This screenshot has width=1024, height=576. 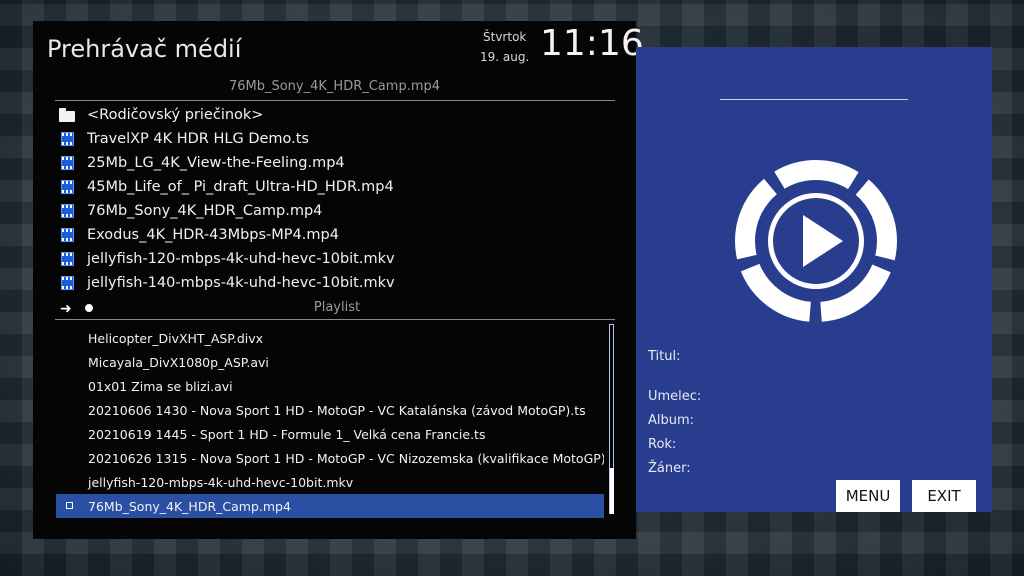 I want to click on current-file-label: 76Mb_Sony_4K_HDR_Camp.mp4, so click(x=334, y=86).